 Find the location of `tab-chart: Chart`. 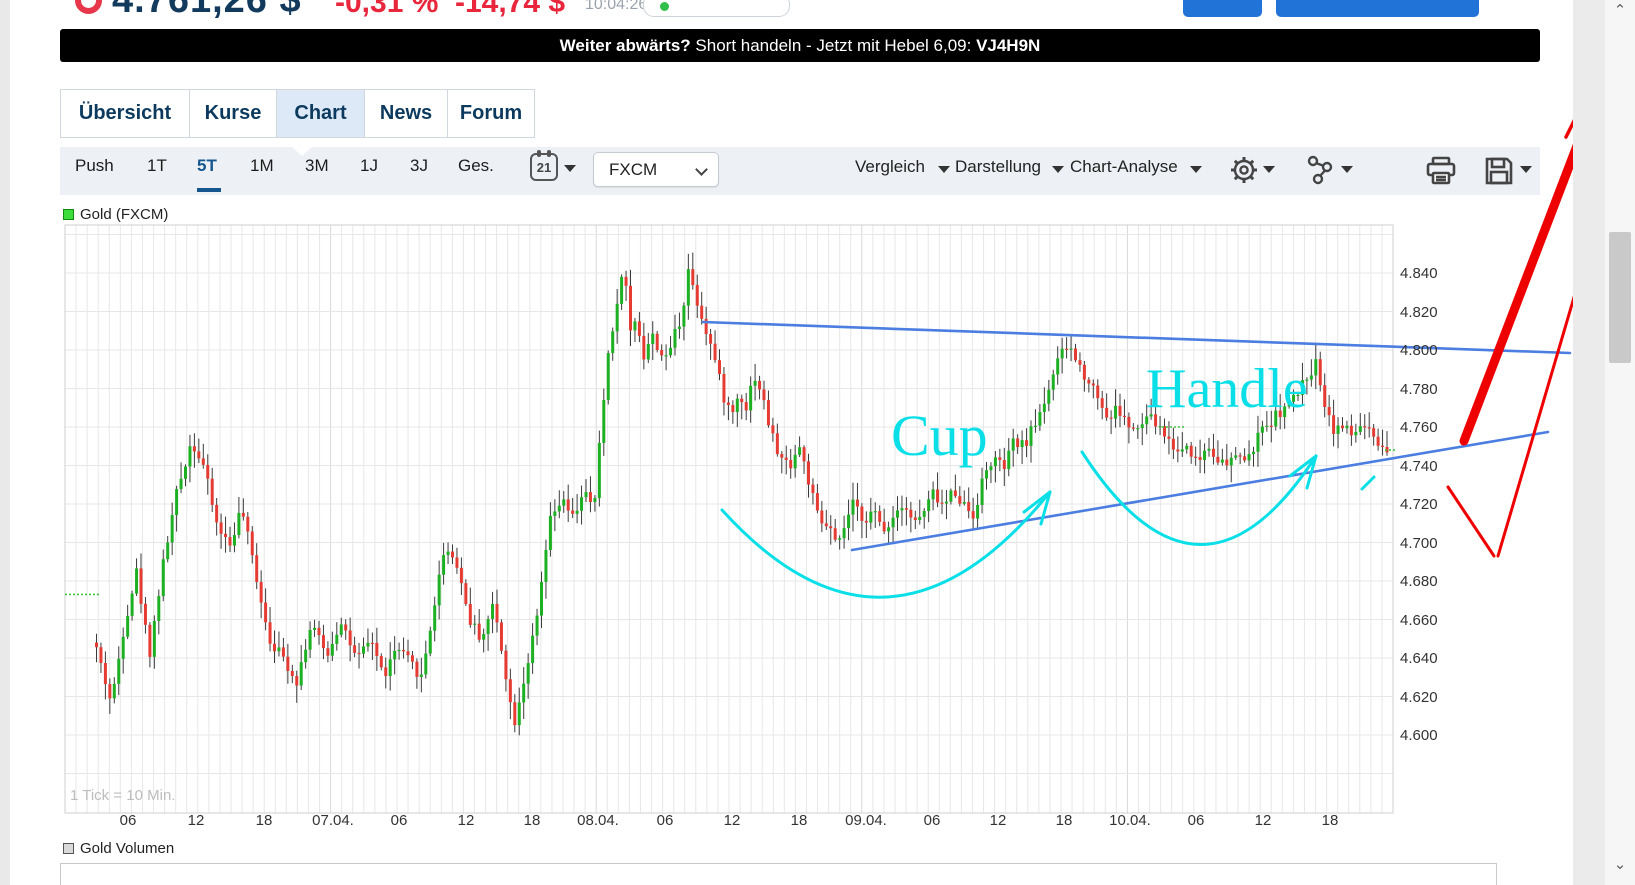

tab-chart: Chart is located at coordinates (321, 113).